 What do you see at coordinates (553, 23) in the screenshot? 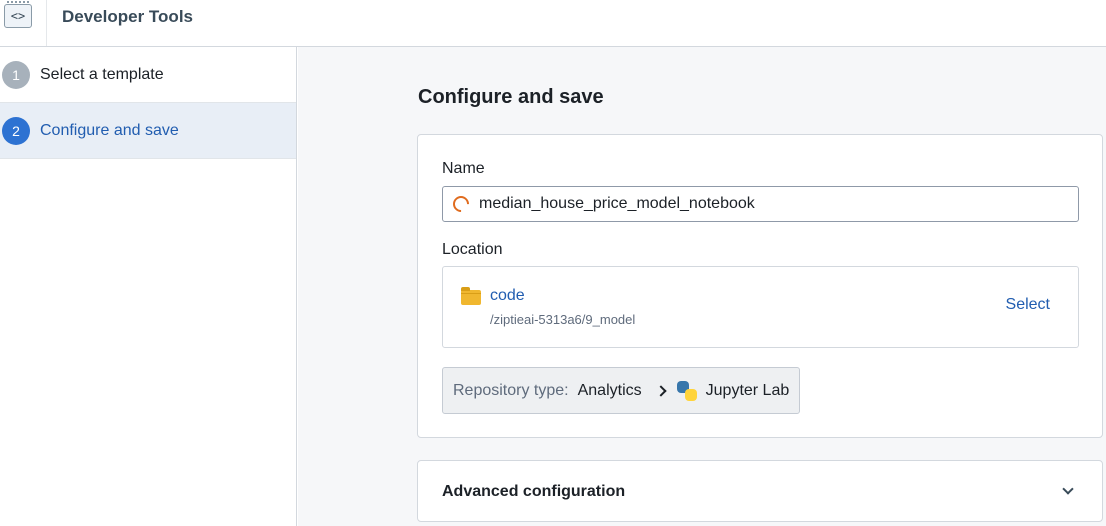
I see `top-bar: <> Developer Tools` at bounding box center [553, 23].